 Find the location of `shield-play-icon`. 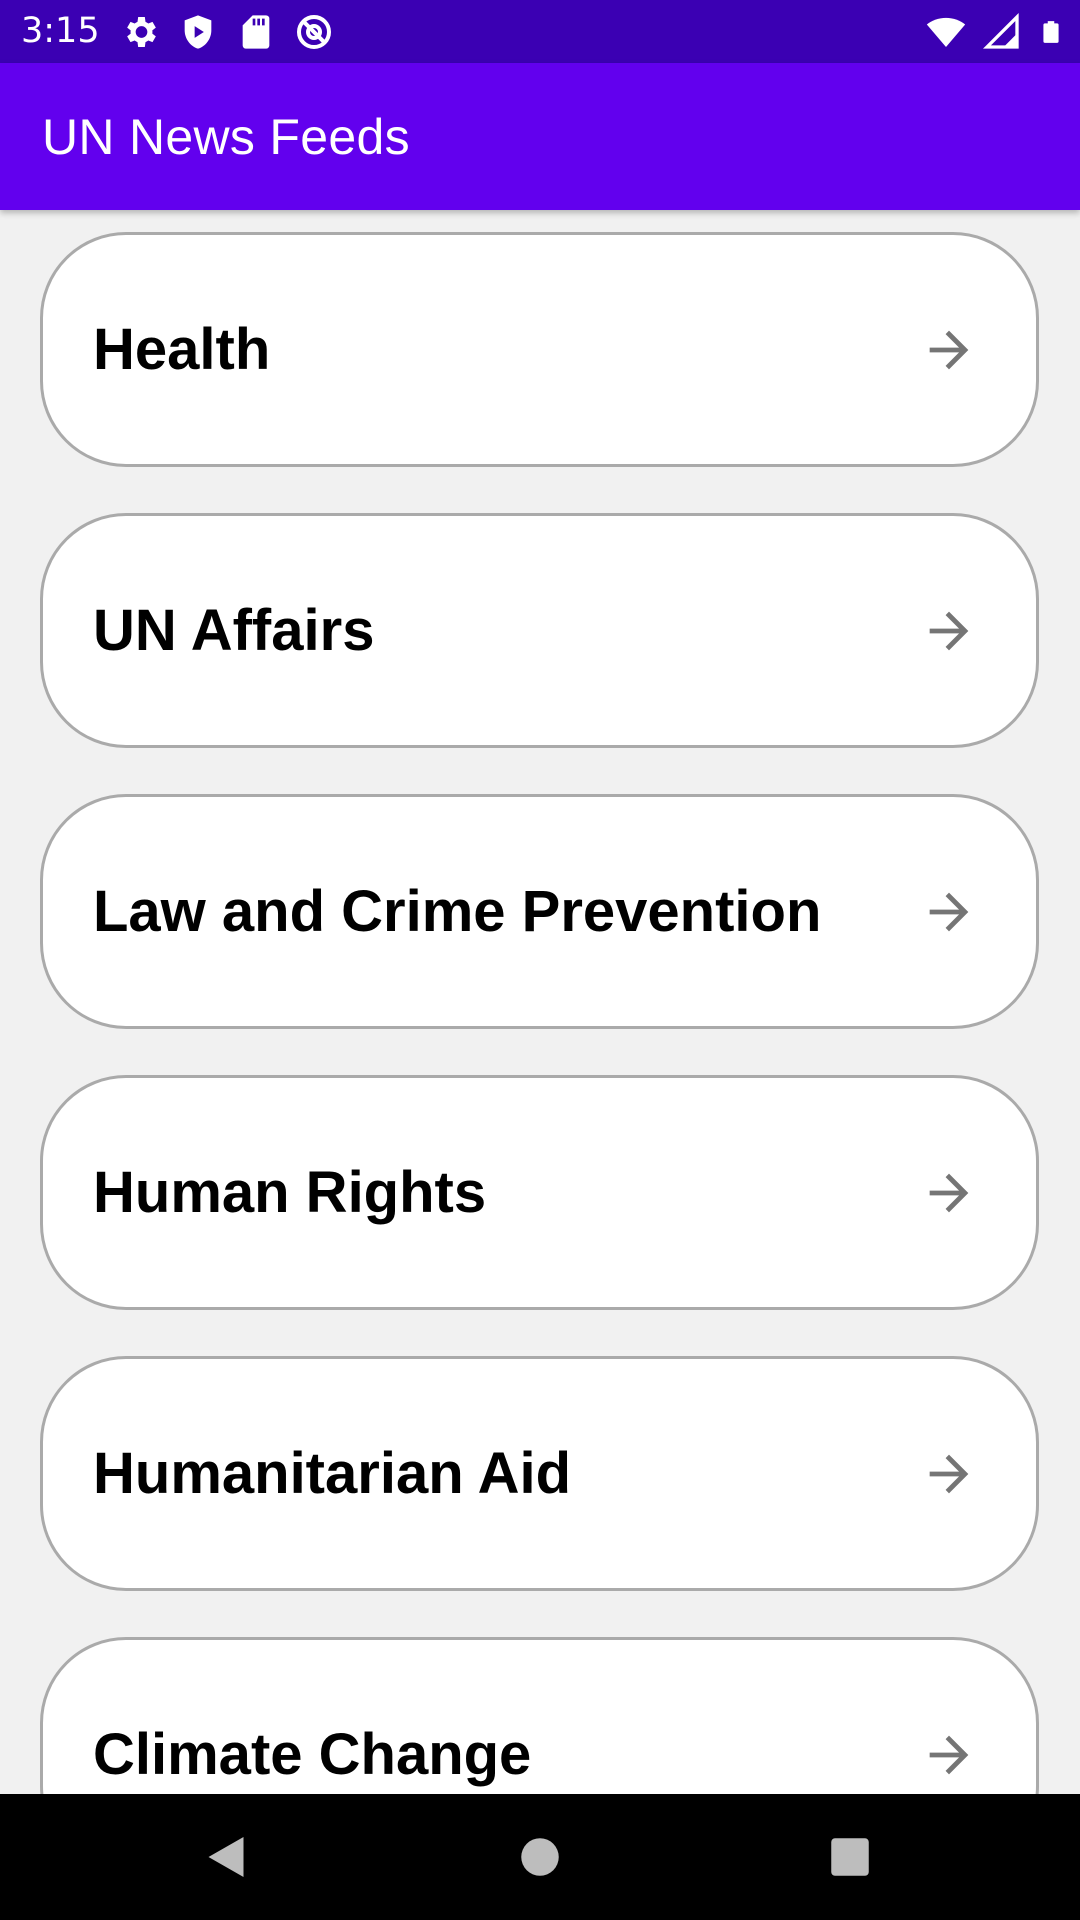

shield-play-icon is located at coordinates (198, 32).